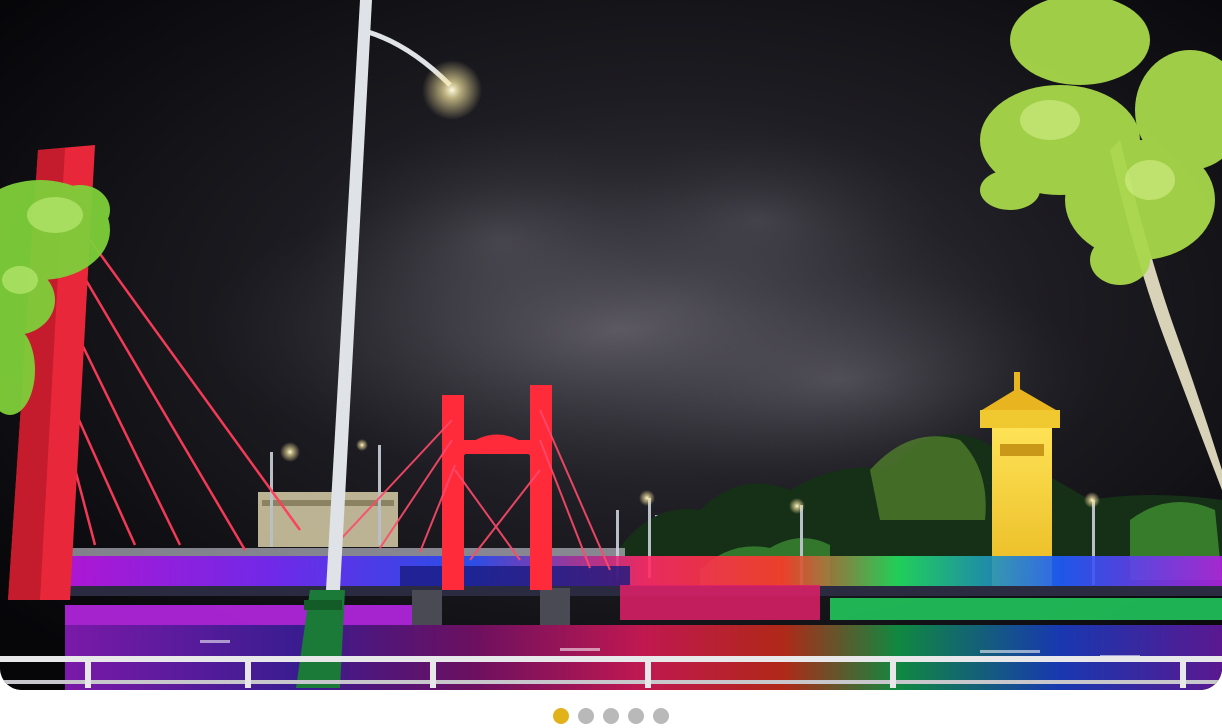  I want to click on carousel-pagination, so click(611, 718).